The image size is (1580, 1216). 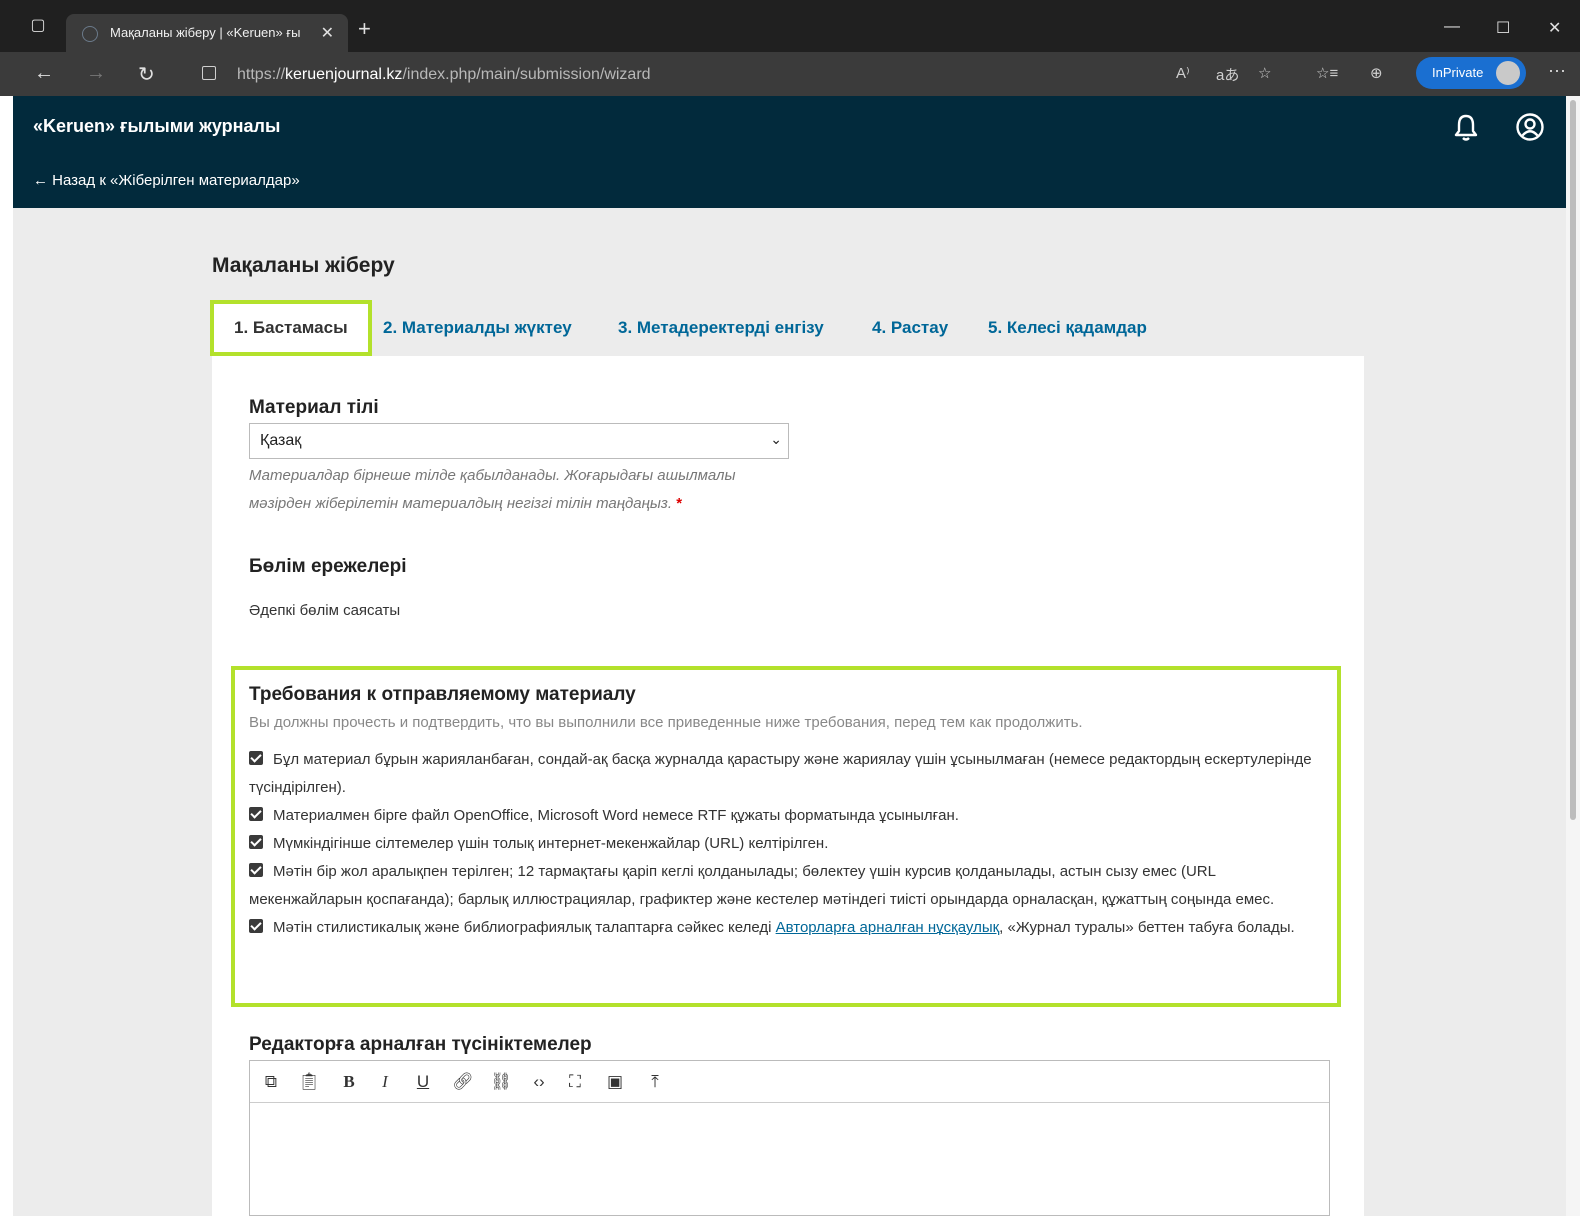 What do you see at coordinates (420, 1044) in the screenshot?
I see `comments-label: Редакторға арналған түсініктемелер` at bounding box center [420, 1044].